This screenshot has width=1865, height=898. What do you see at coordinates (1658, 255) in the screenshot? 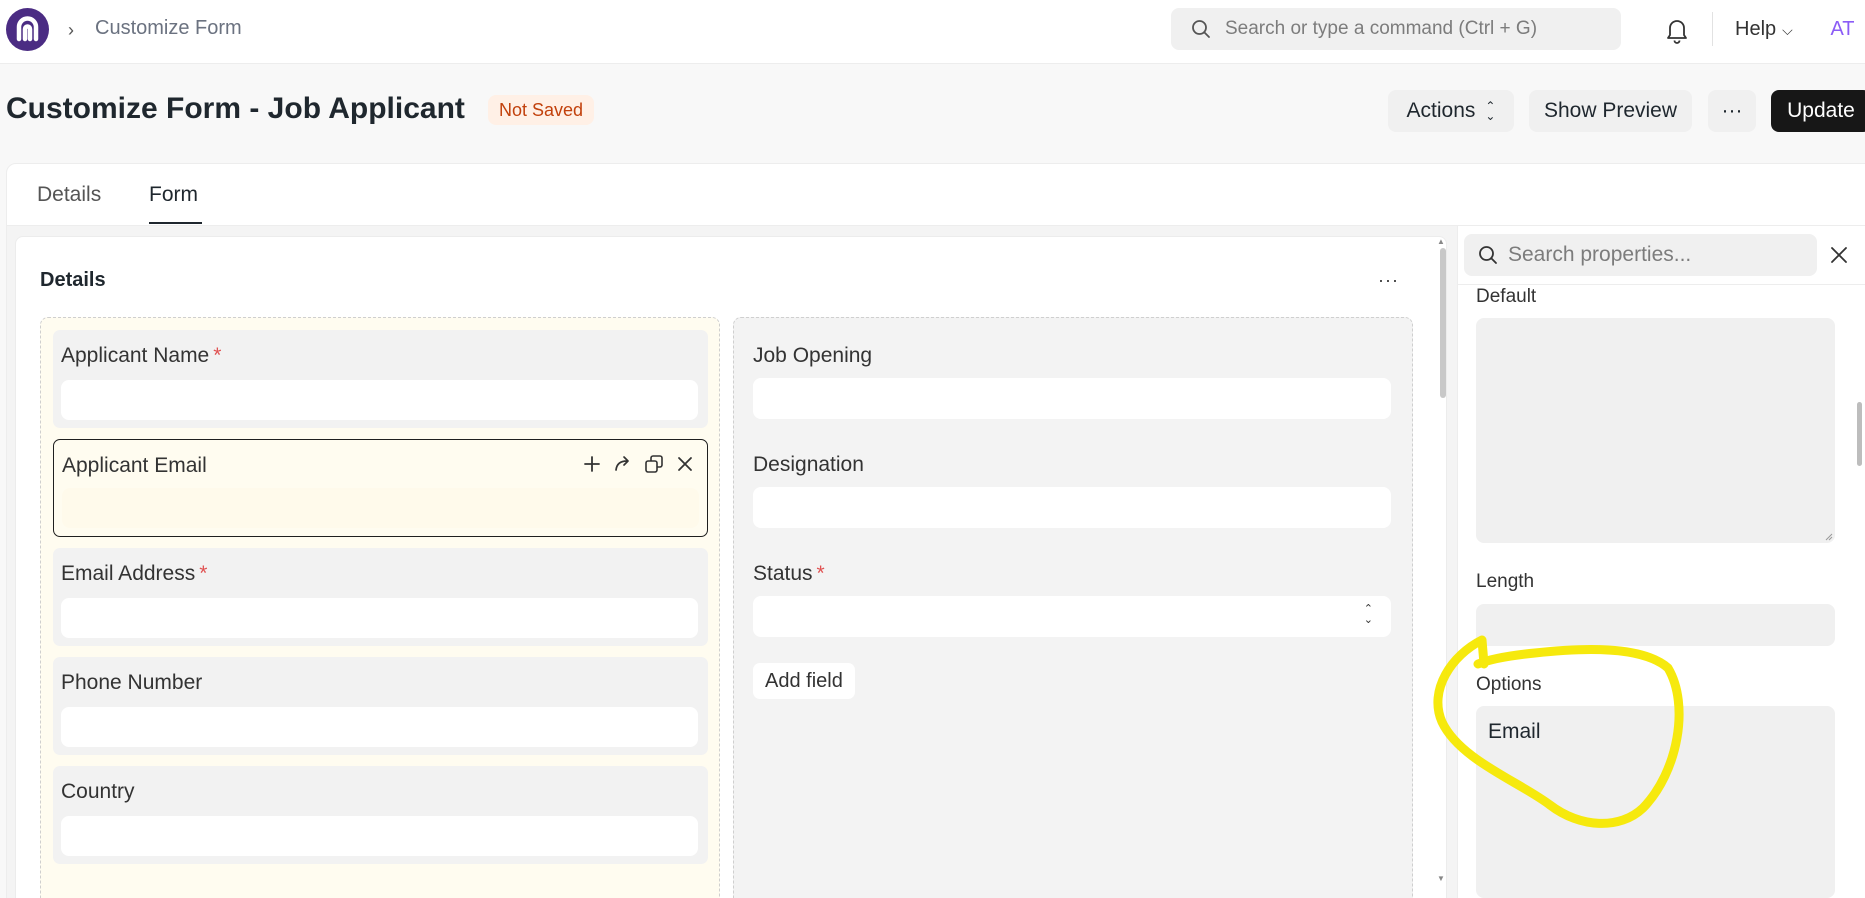
I see `property-search-input` at bounding box center [1658, 255].